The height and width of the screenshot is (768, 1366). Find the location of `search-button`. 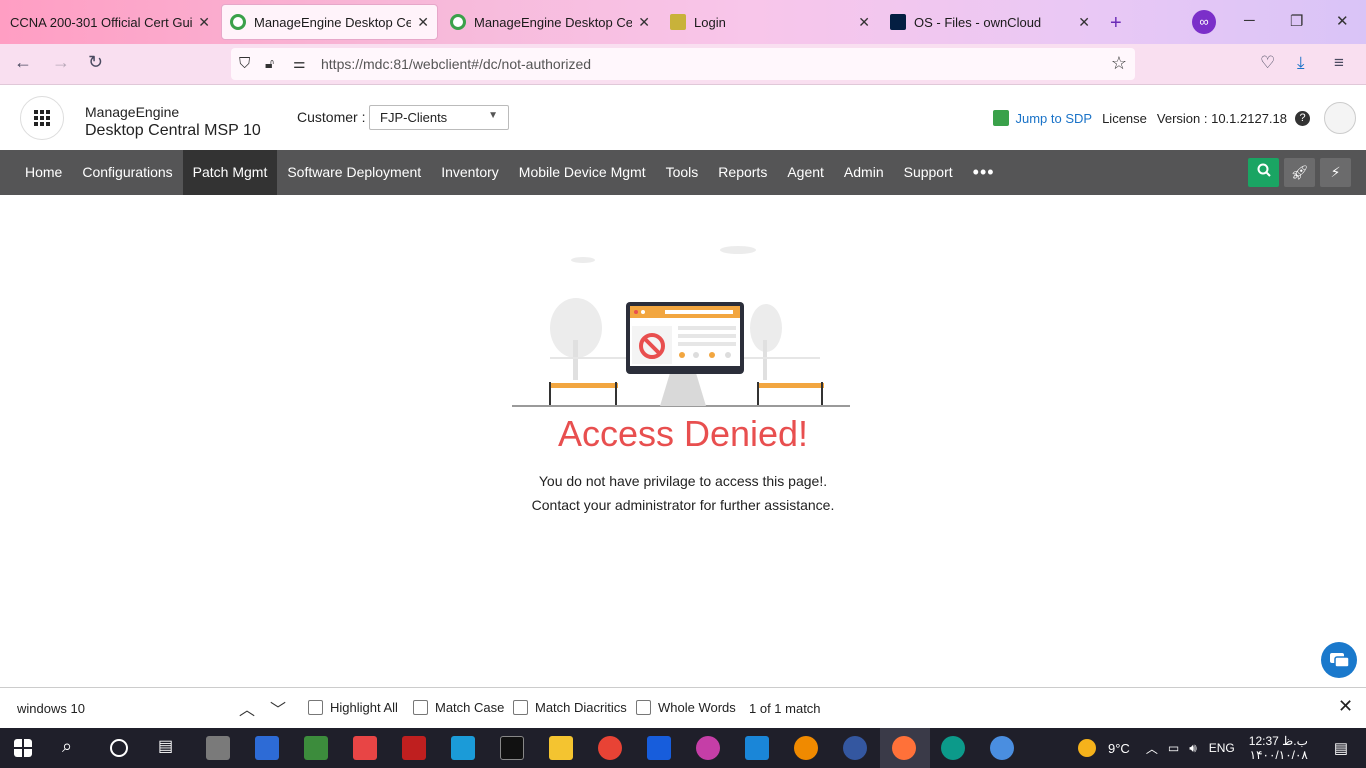

search-button is located at coordinates (1263, 172).